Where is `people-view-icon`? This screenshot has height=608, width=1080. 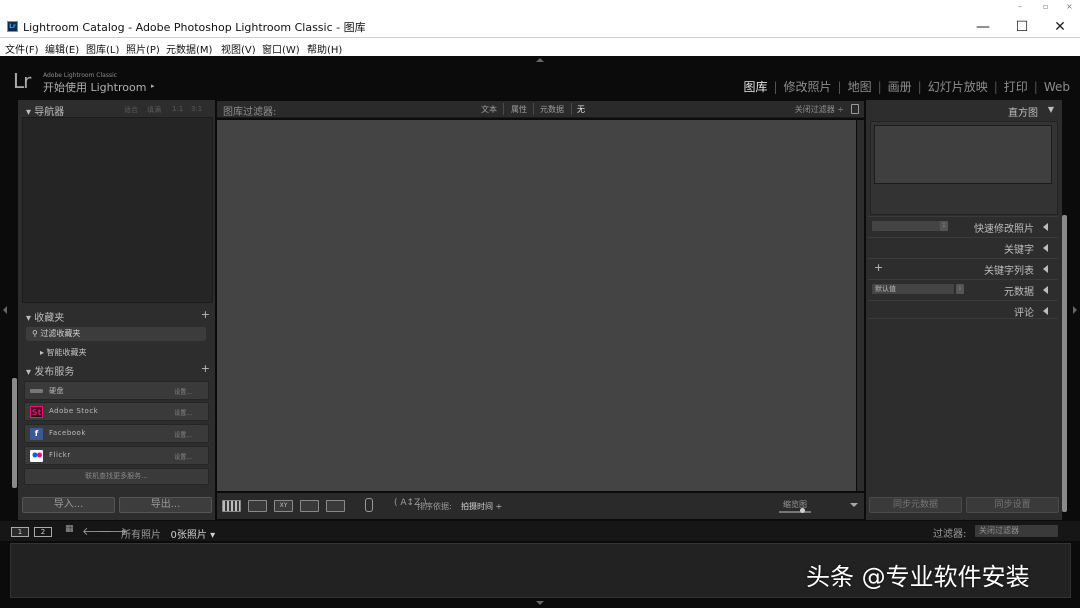 people-view-icon is located at coordinates (335, 506).